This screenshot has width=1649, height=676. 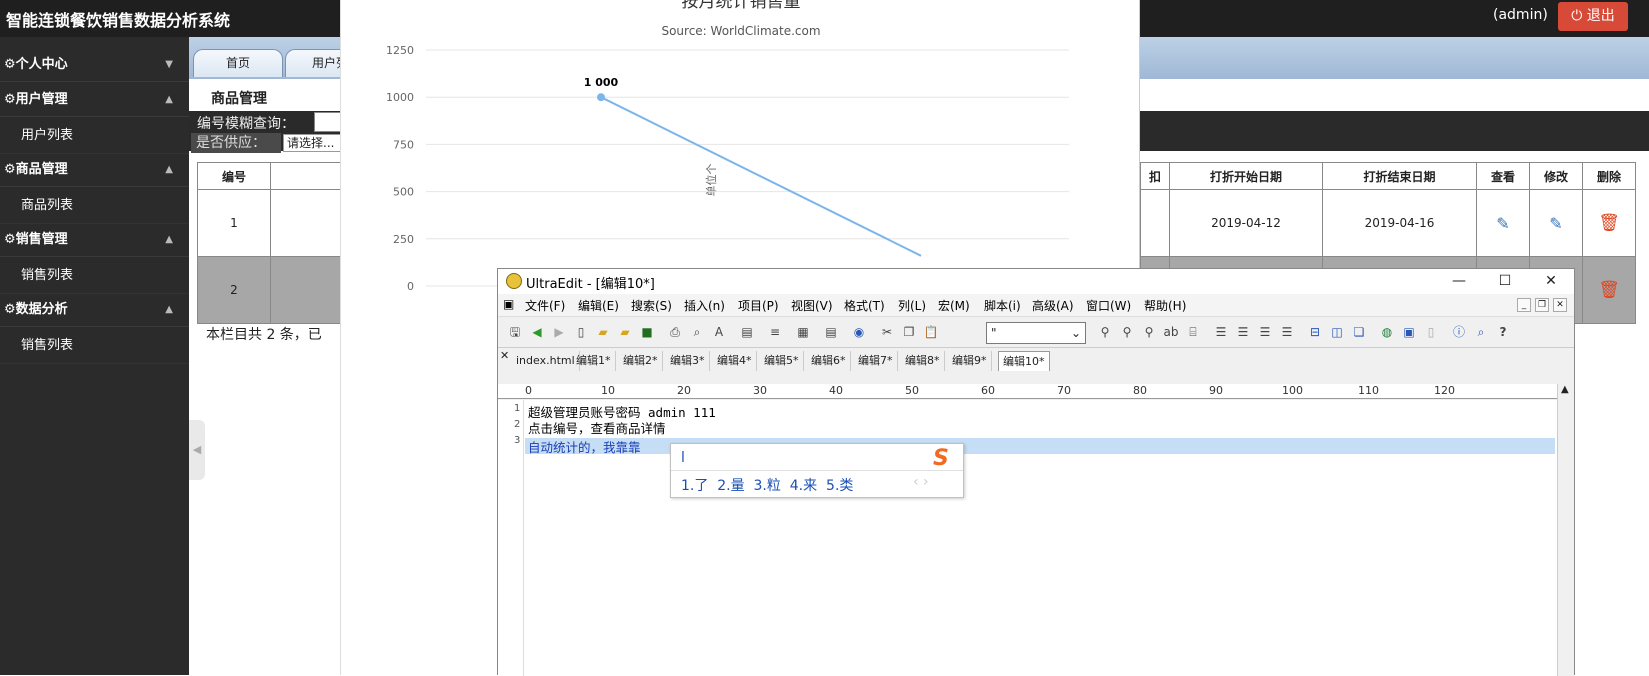 What do you see at coordinates (546, 361) in the screenshot?
I see `file-tab: index.html` at bounding box center [546, 361].